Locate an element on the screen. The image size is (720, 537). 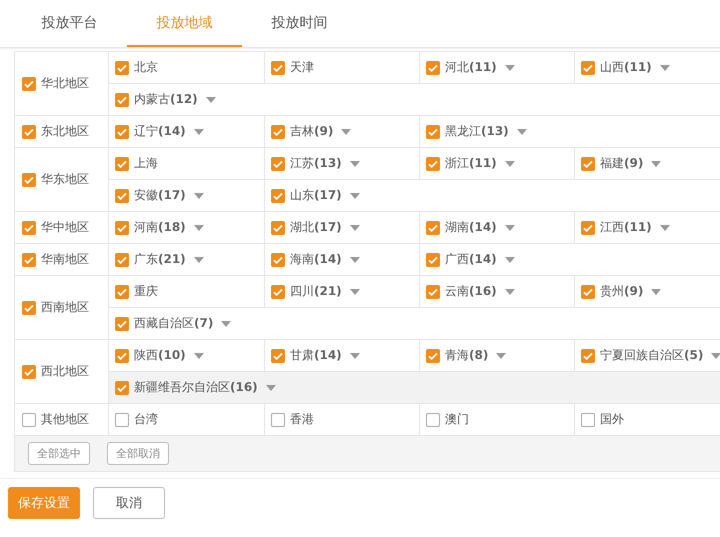
province-label: 辽宁(14) is located at coordinates (160, 131).